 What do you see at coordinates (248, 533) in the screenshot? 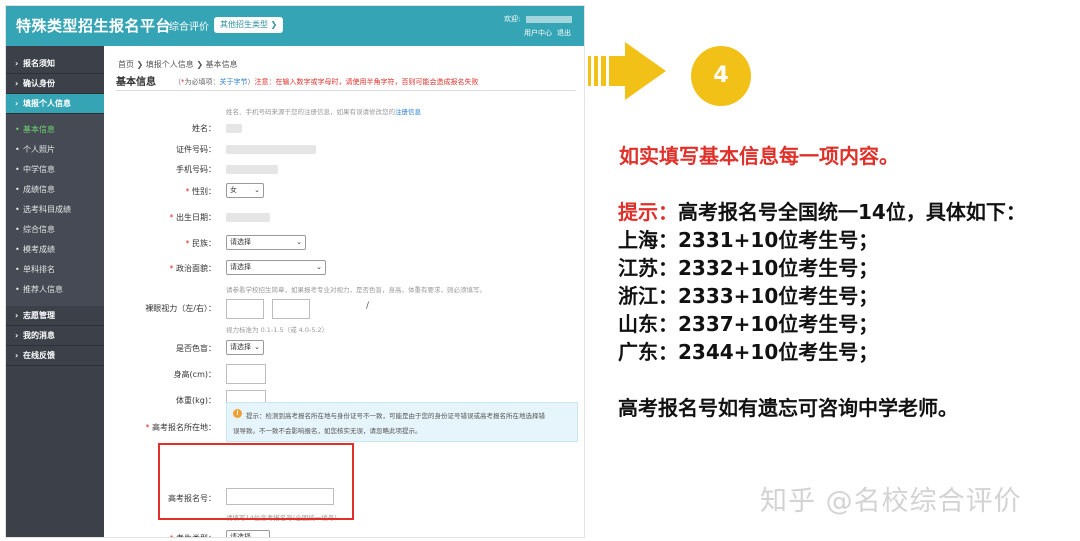
I see `candidate-type-select: 请选择 ⌄` at bounding box center [248, 533].